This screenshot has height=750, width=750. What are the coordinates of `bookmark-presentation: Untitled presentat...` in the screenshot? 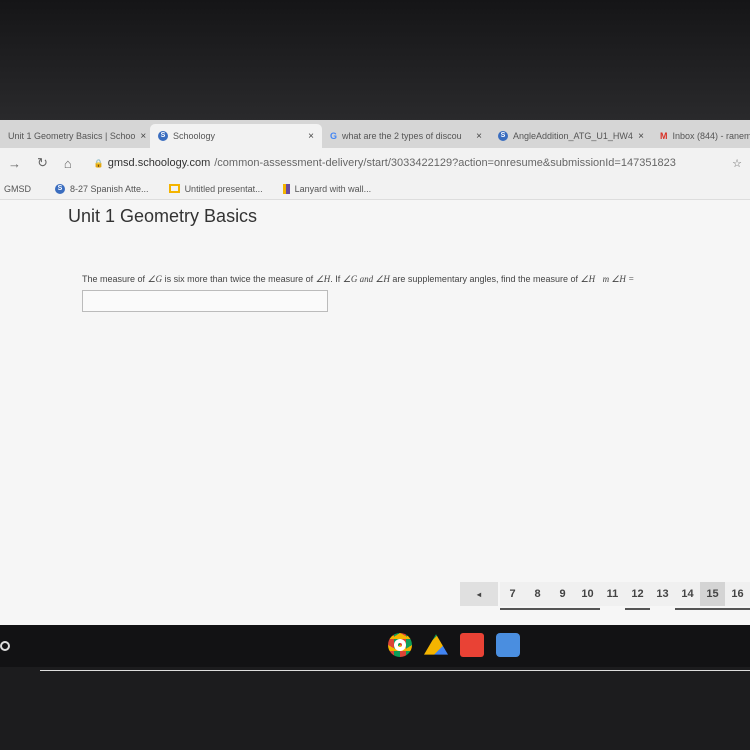 It's located at (215, 188).